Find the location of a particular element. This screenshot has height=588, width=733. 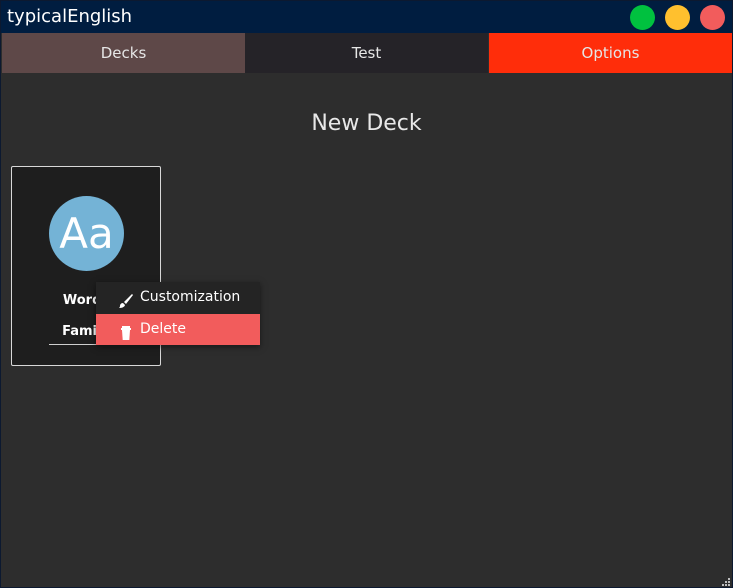

menu-item-customization: Customization is located at coordinates (178, 297).